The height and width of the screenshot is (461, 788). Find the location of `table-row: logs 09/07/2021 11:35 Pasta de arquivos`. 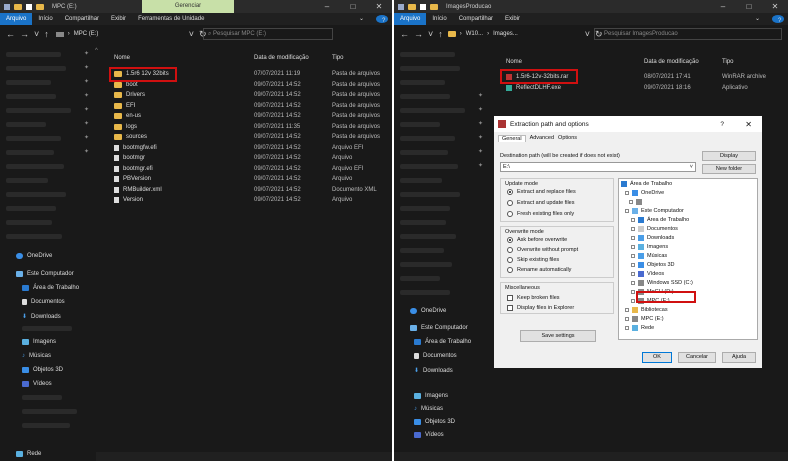

table-row: logs 09/07/2021 11:35 Pasta de arquivos is located at coordinates (250, 127).